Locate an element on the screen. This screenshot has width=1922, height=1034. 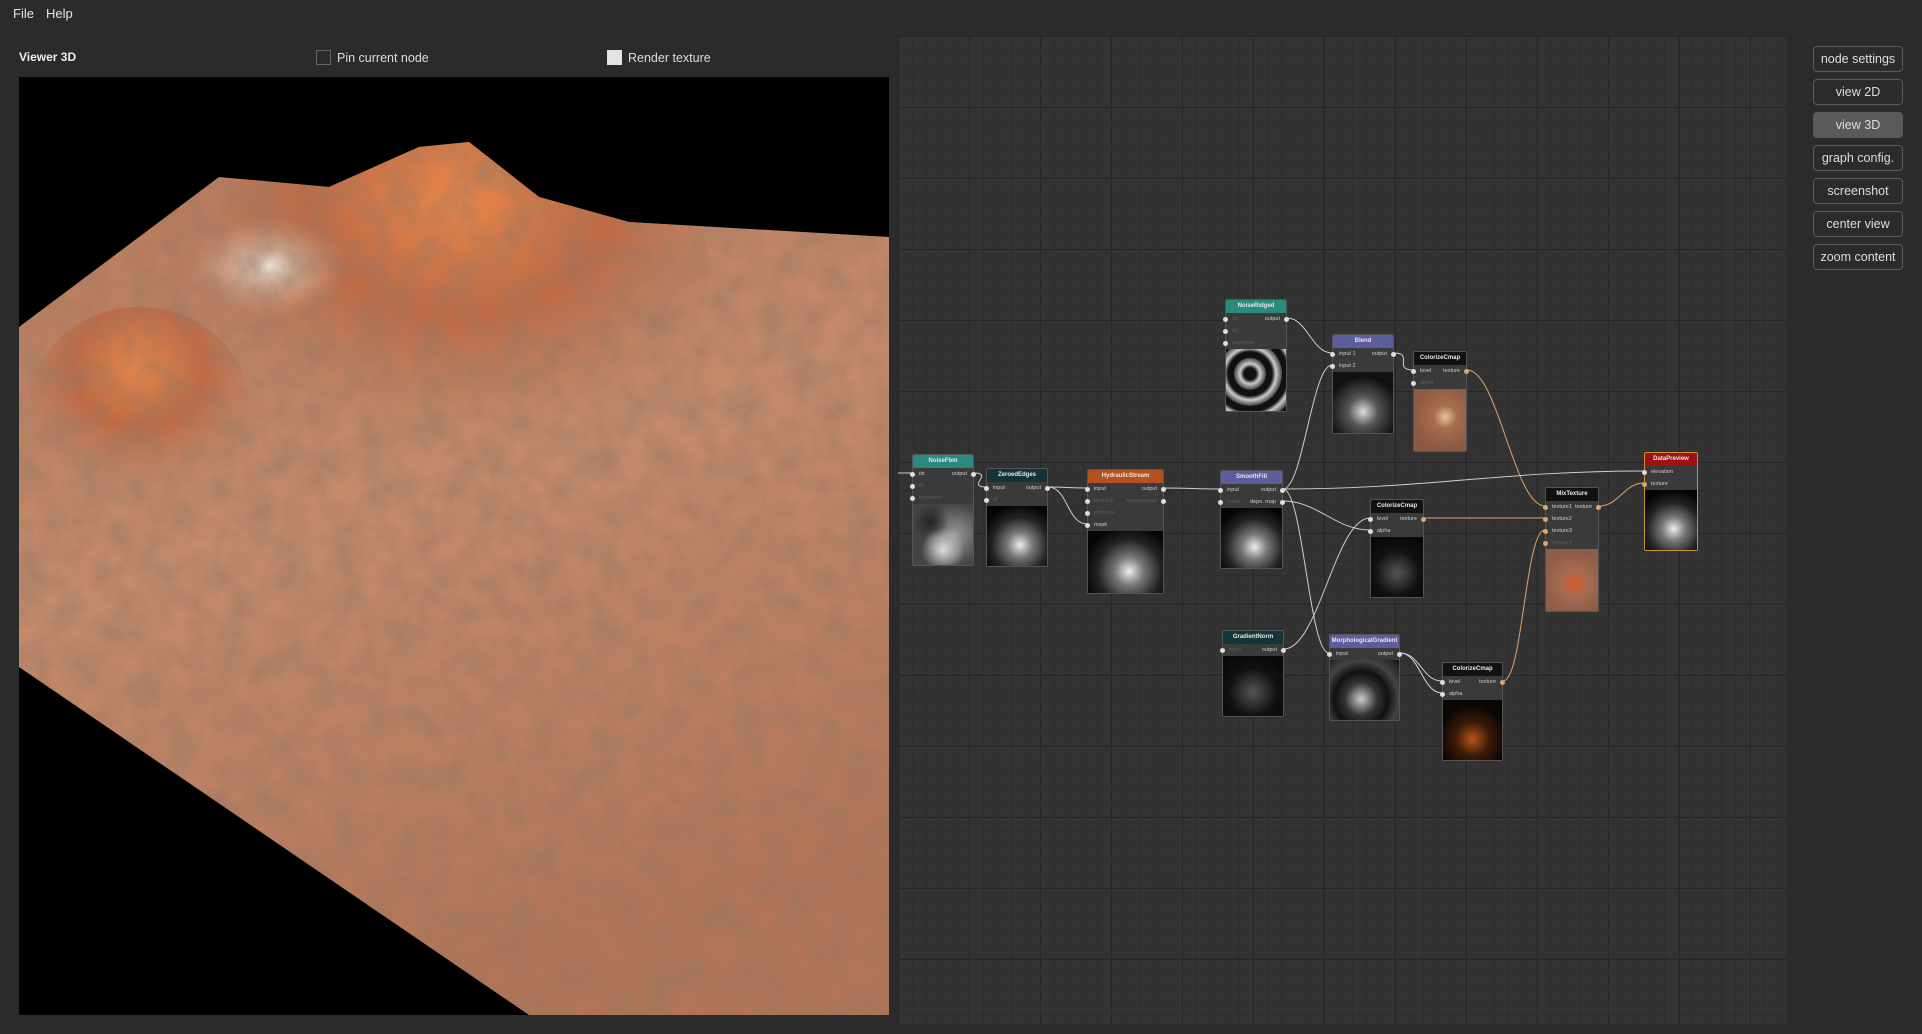
node-cc1: ColorizeCmap level texture alpha is located at coordinates (1440, 401).